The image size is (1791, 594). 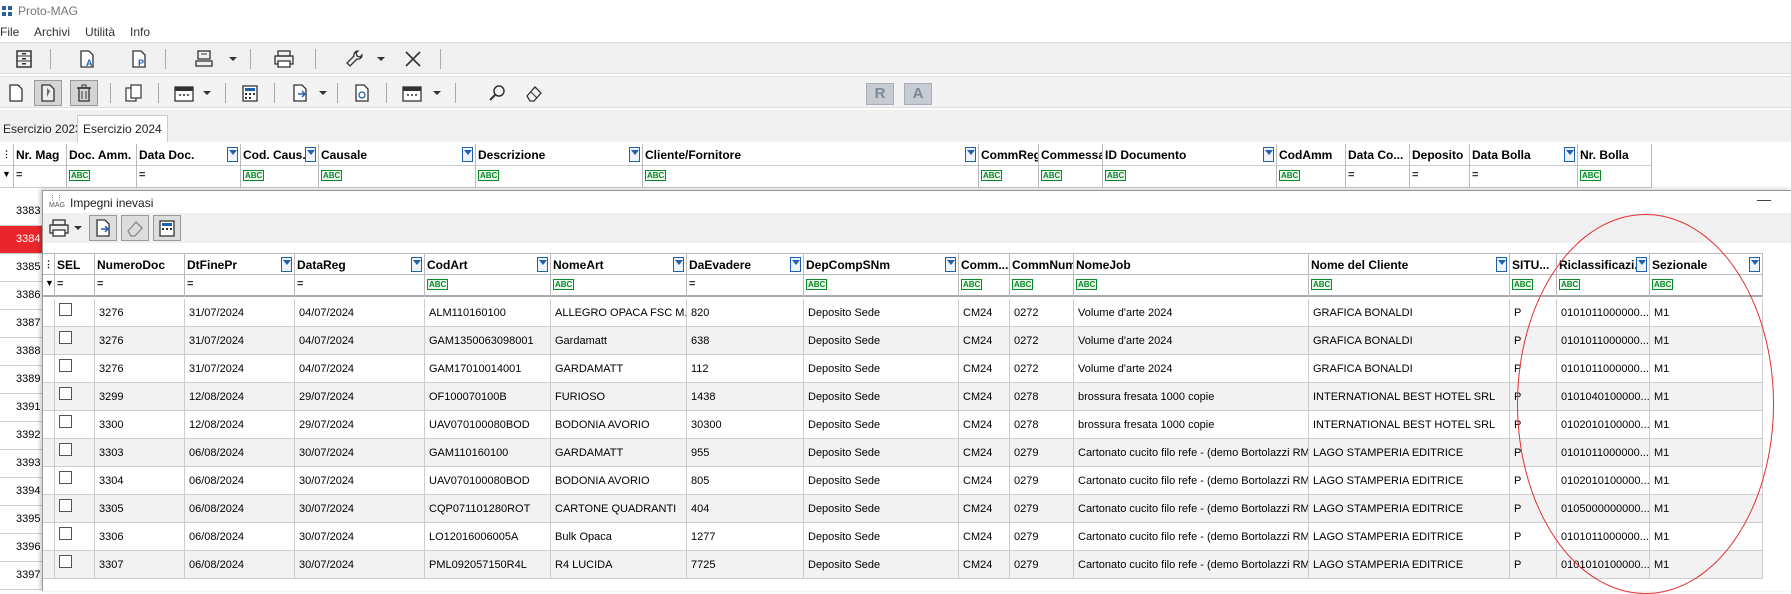 What do you see at coordinates (1191, 341) in the screenshot?
I see `nome-job-cell: Volume d'arte 2024` at bounding box center [1191, 341].